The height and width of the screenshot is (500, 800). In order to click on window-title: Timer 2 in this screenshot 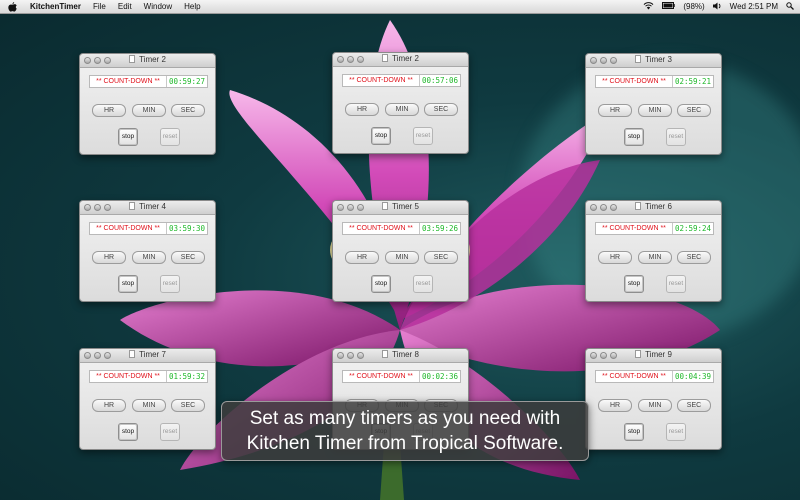, I will do `click(405, 58)`.